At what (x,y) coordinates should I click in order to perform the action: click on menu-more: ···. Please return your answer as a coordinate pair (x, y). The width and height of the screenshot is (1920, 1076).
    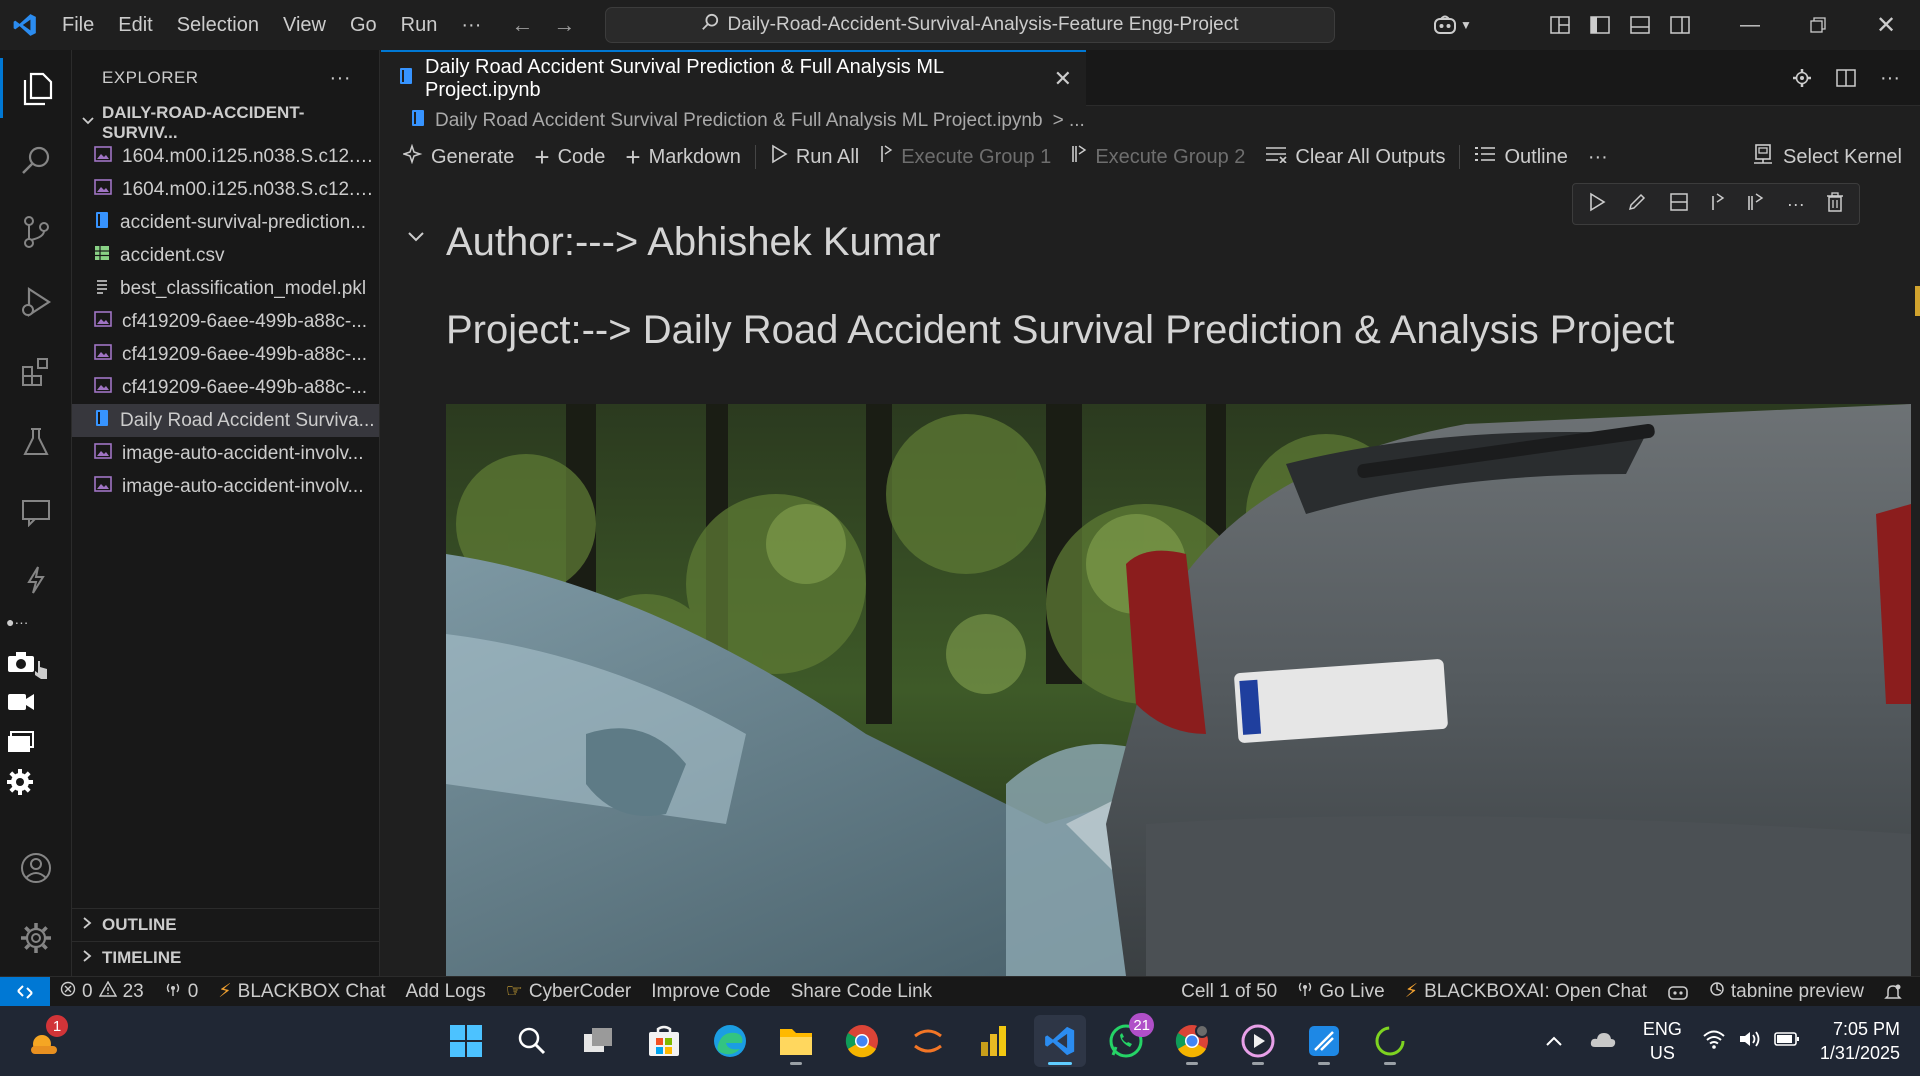
    Looking at the image, I should click on (471, 25).